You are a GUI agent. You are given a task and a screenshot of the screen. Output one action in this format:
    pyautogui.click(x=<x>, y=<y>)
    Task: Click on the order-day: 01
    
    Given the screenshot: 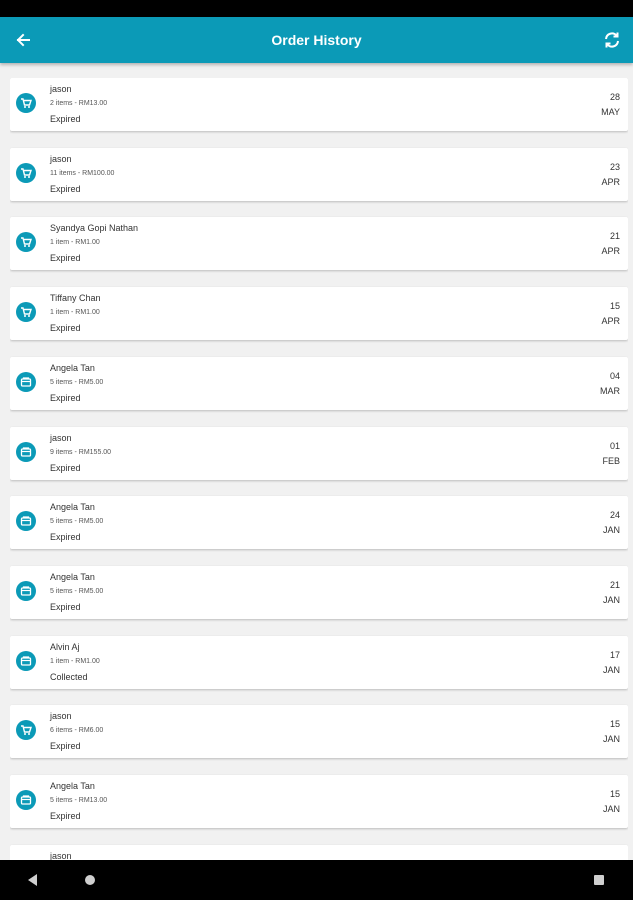 What is the action you would take?
    pyautogui.click(x=614, y=445)
    